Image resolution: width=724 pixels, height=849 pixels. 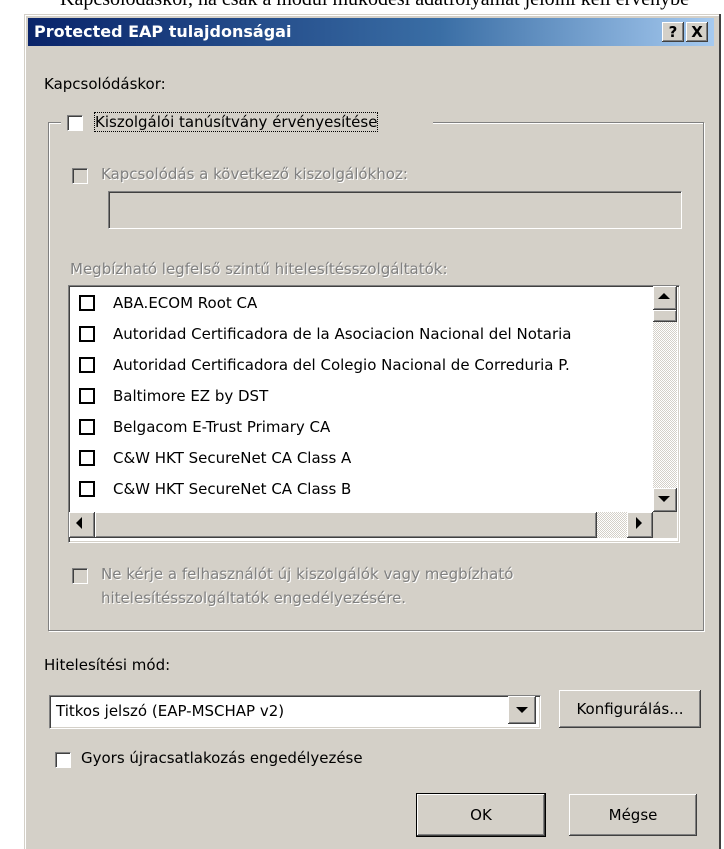 What do you see at coordinates (254, 598) in the screenshot?
I see `no-prompt-label-line2: hitelesítésszolgáltatók engedélyezésére.` at bounding box center [254, 598].